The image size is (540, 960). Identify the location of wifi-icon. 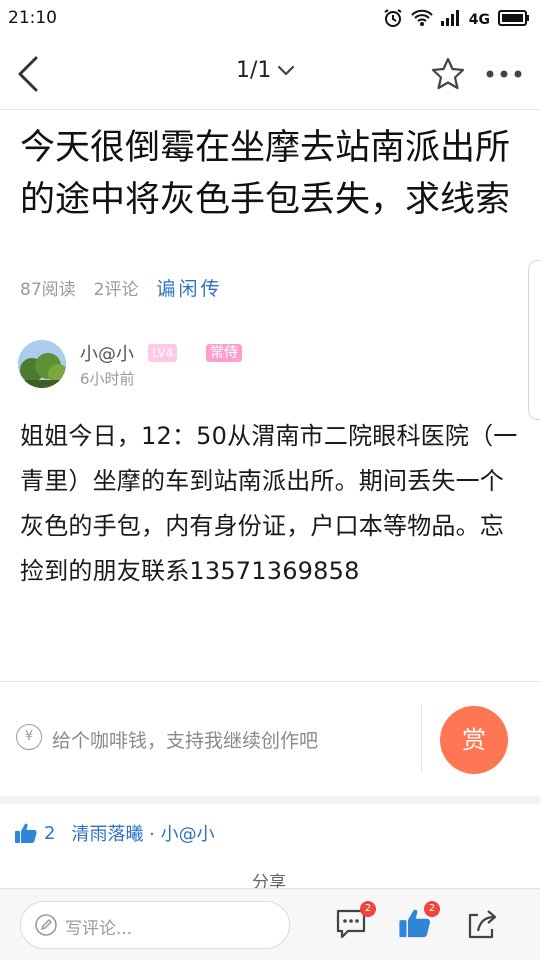
(422, 20).